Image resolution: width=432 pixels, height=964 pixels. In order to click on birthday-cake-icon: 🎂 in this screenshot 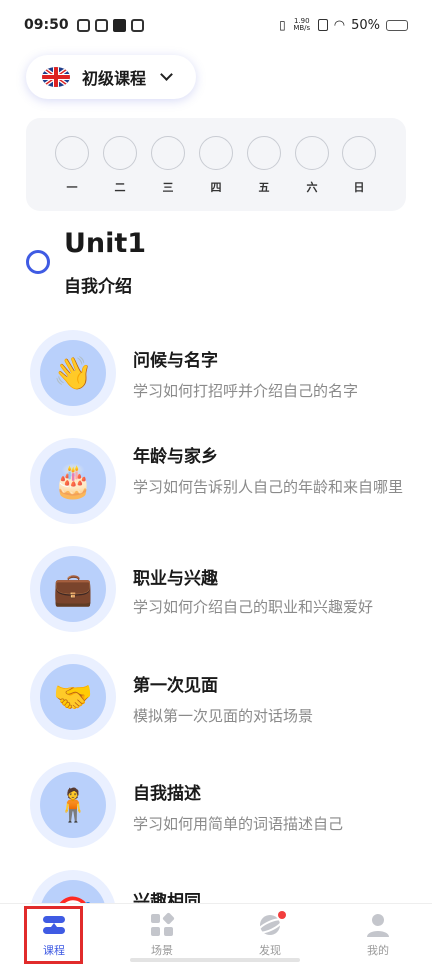, I will do `click(73, 481)`.